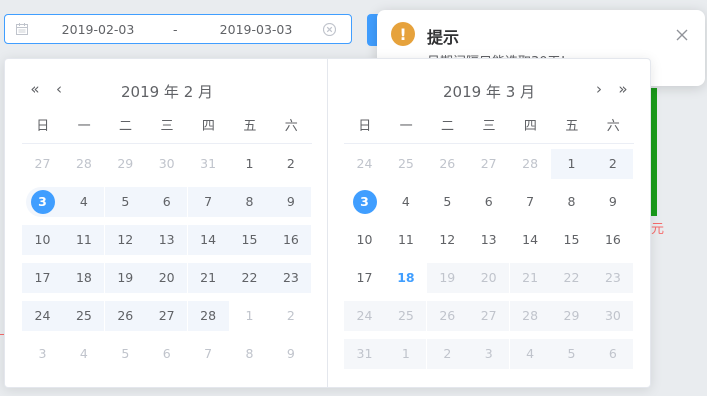 The image size is (707, 396). Describe the element at coordinates (166, 164) in the screenshot. I see `day-cell: 30` at that location.